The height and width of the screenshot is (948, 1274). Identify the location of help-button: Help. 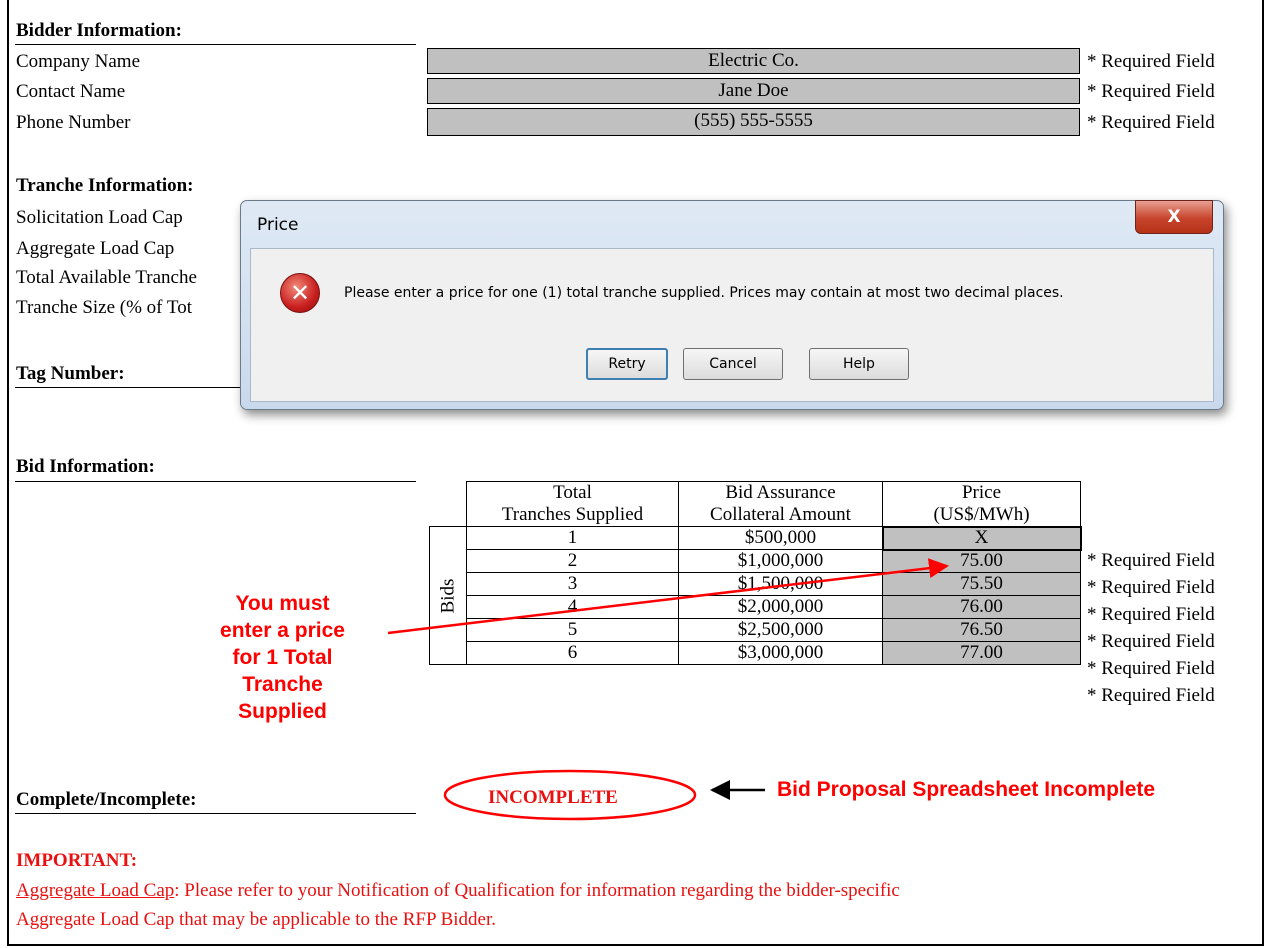
(859, 364).